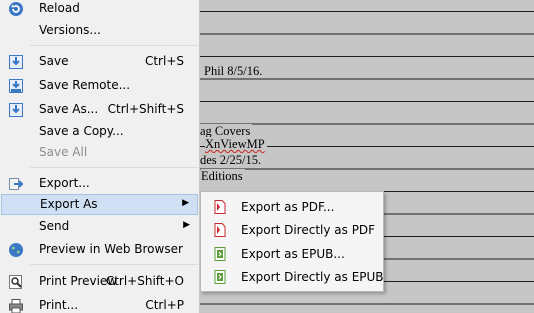  I want to click on printer-icon, so click(16, 305).